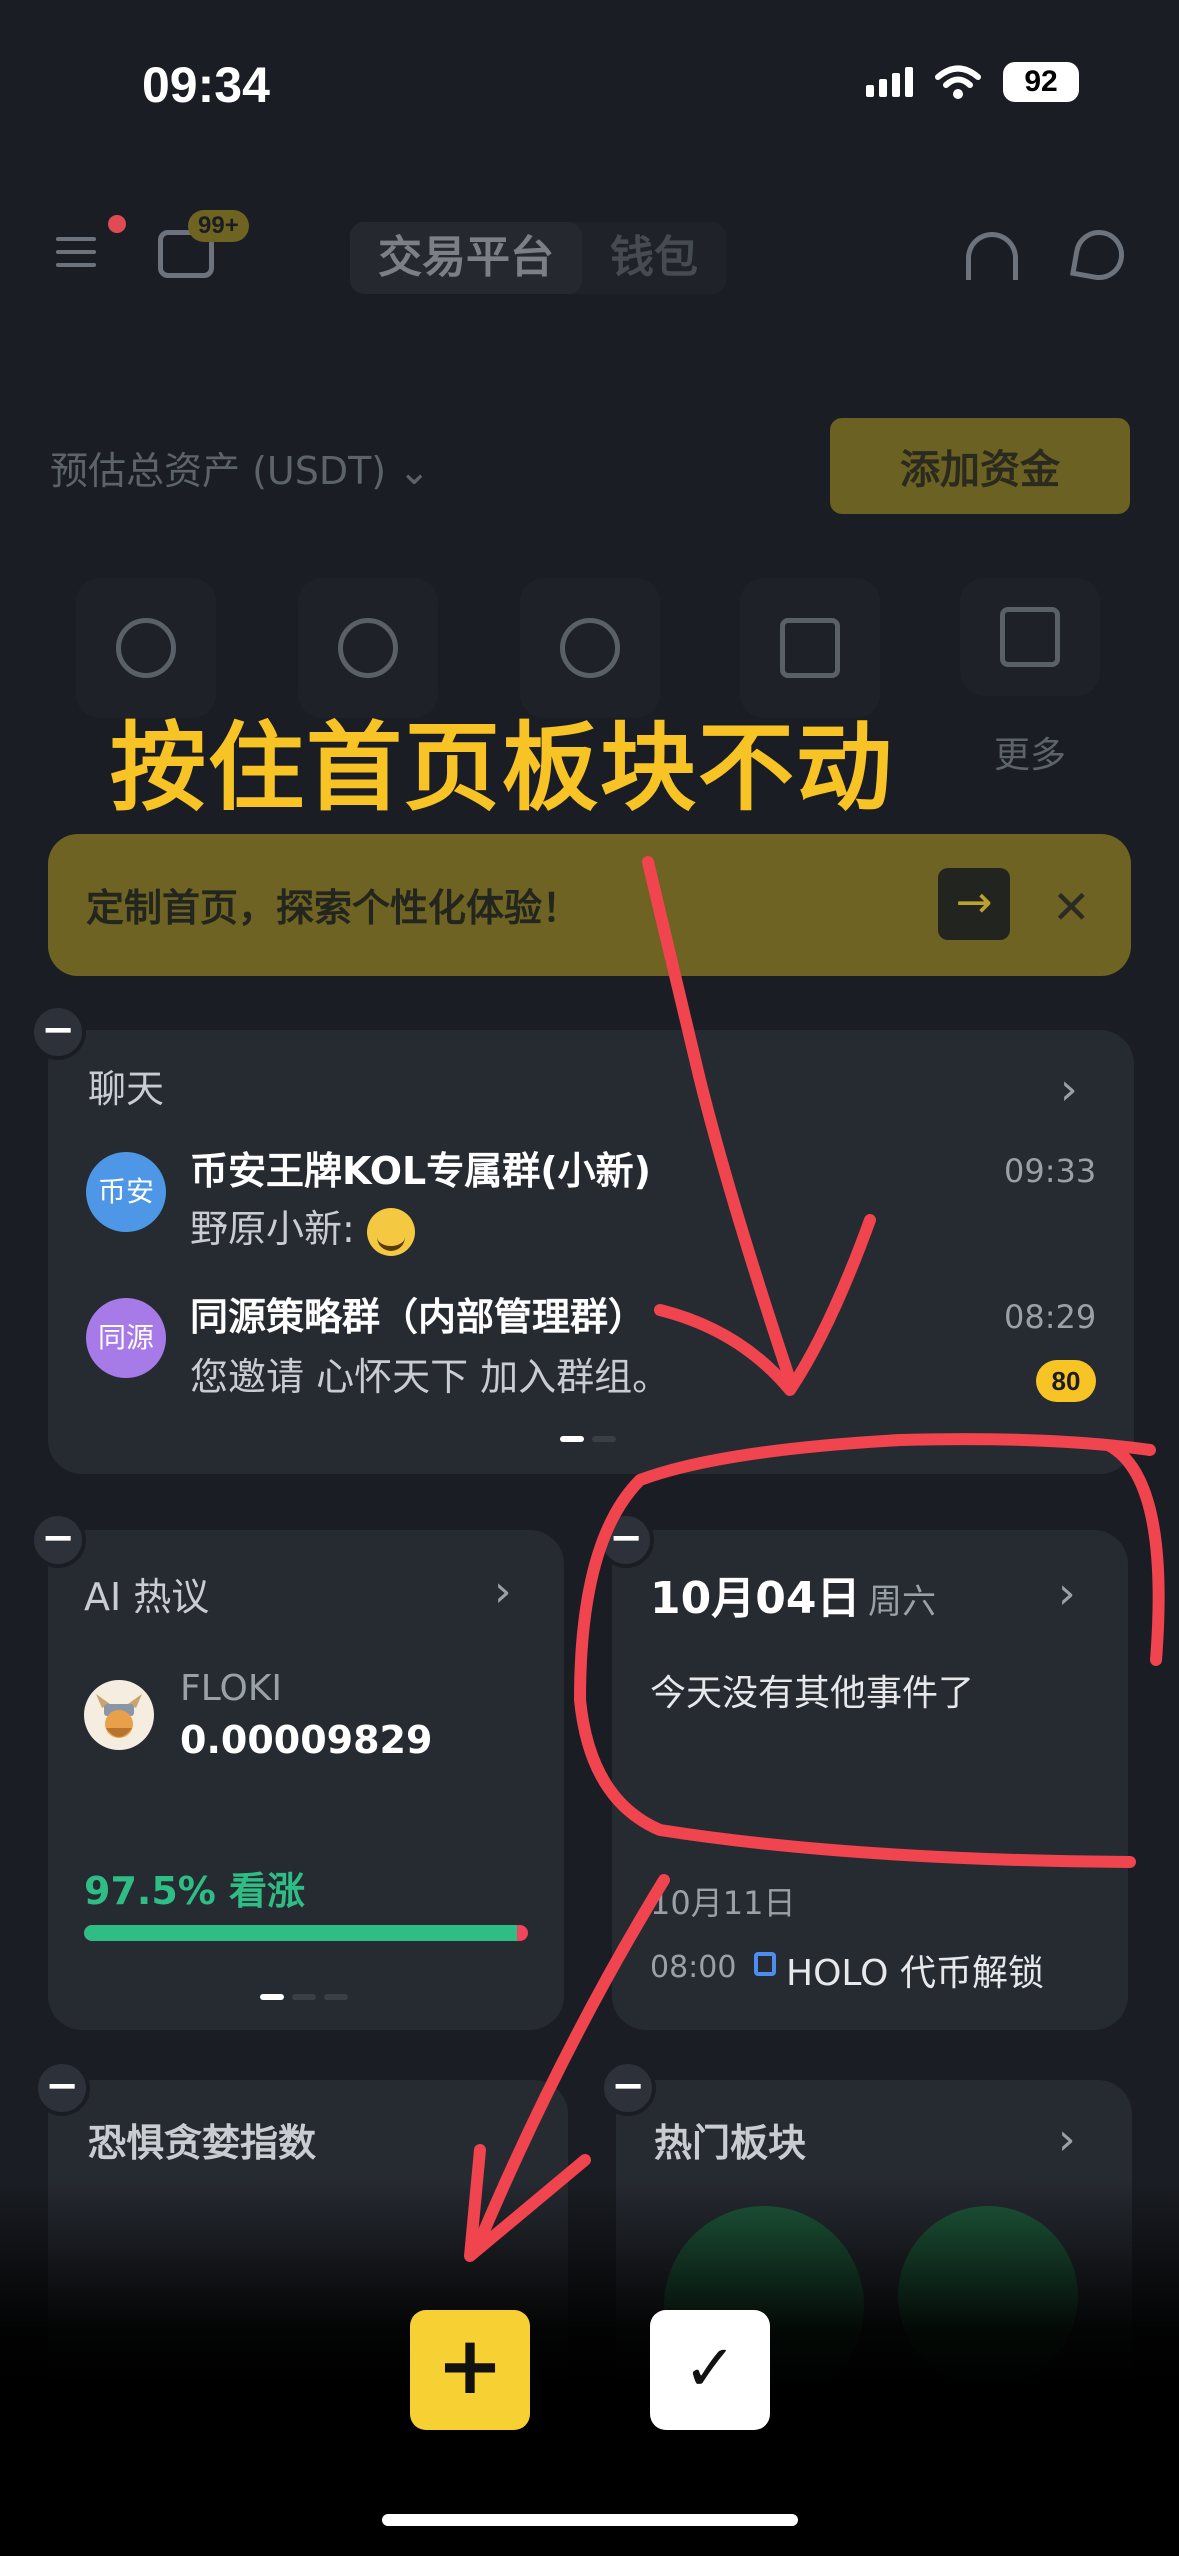  Describe the element at coordinates (430, 1377) in the screenshot. I see `chat-last-message: 您邀请 心怀天下 加入群组。` at that location.